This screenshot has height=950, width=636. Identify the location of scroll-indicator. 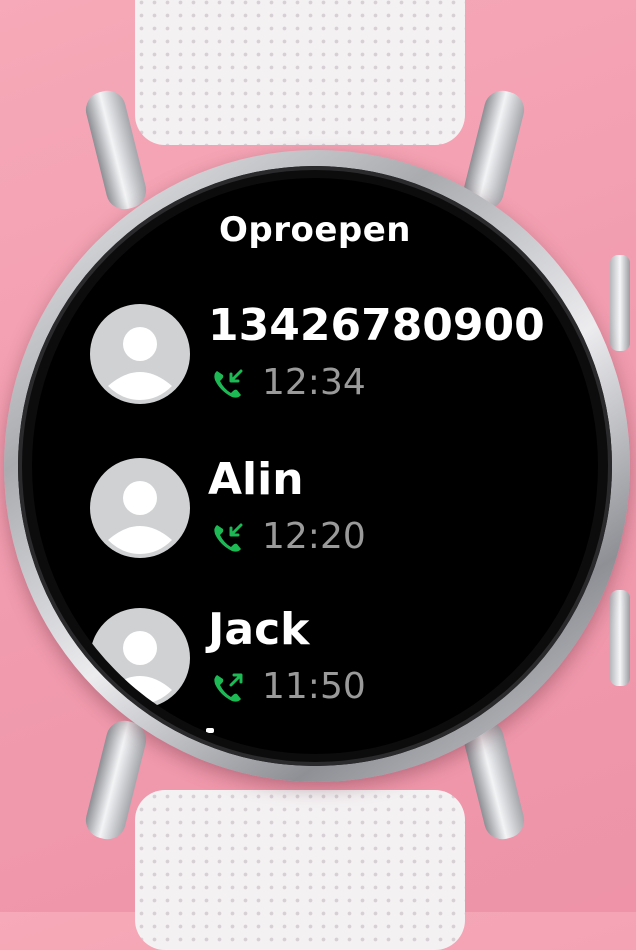
(210, 730).